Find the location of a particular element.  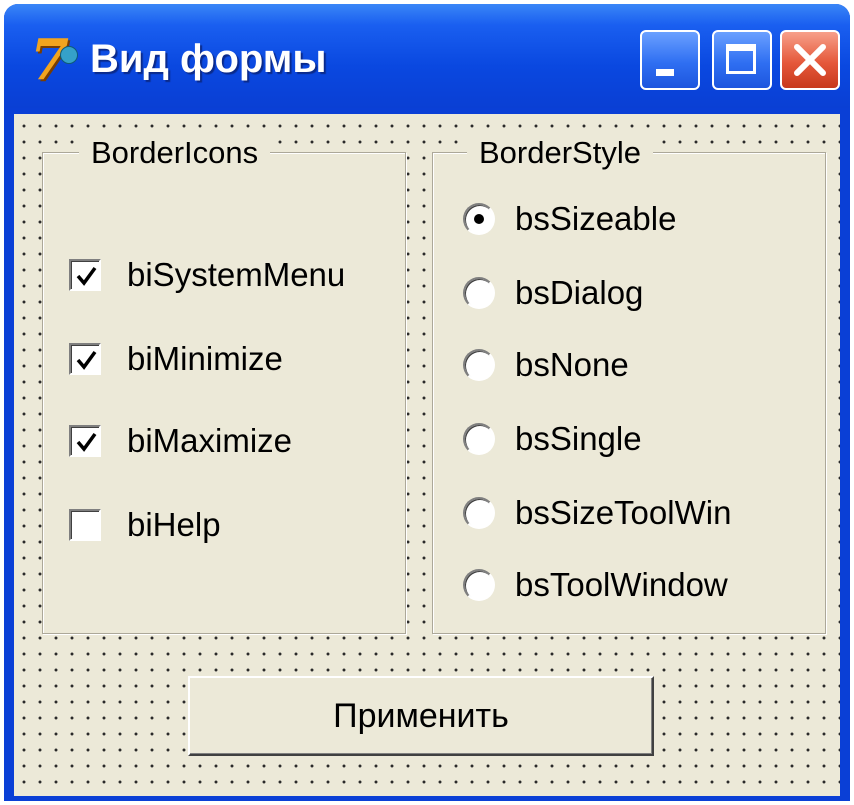

checkbox-label: biSystemMenu is located at coordinates (236, 274).